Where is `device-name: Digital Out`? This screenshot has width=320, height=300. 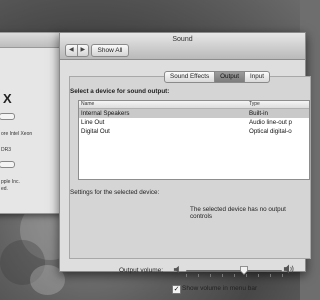 device-name: Digital Out is located at coordinates (95, 131).